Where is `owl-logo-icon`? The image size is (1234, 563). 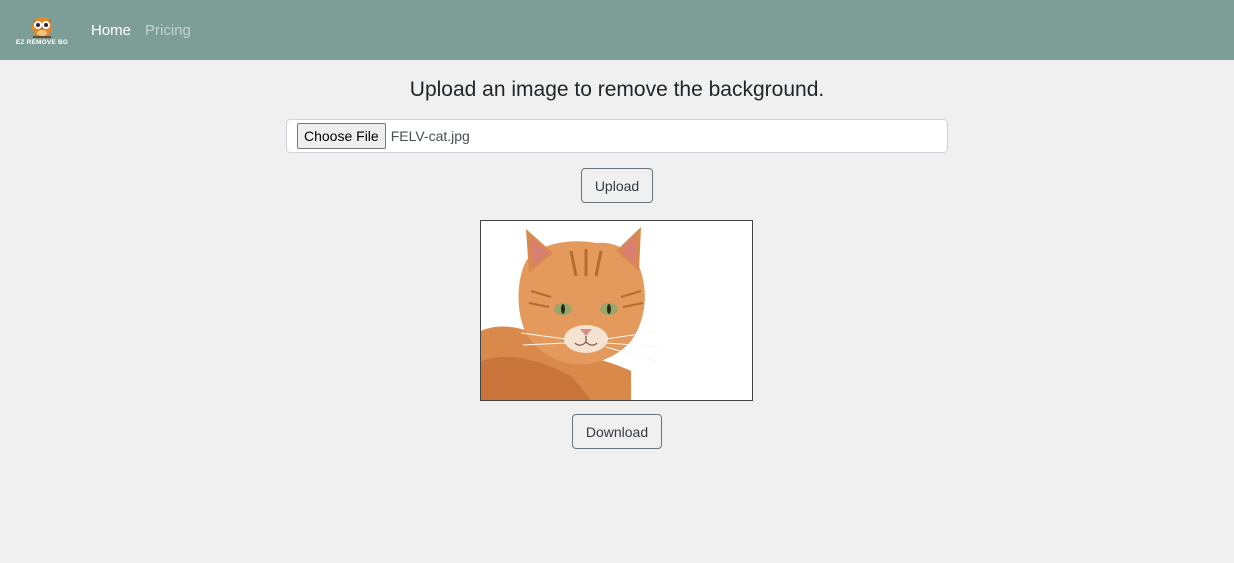
owl-logo-icon is located at coordinates (42, 27).